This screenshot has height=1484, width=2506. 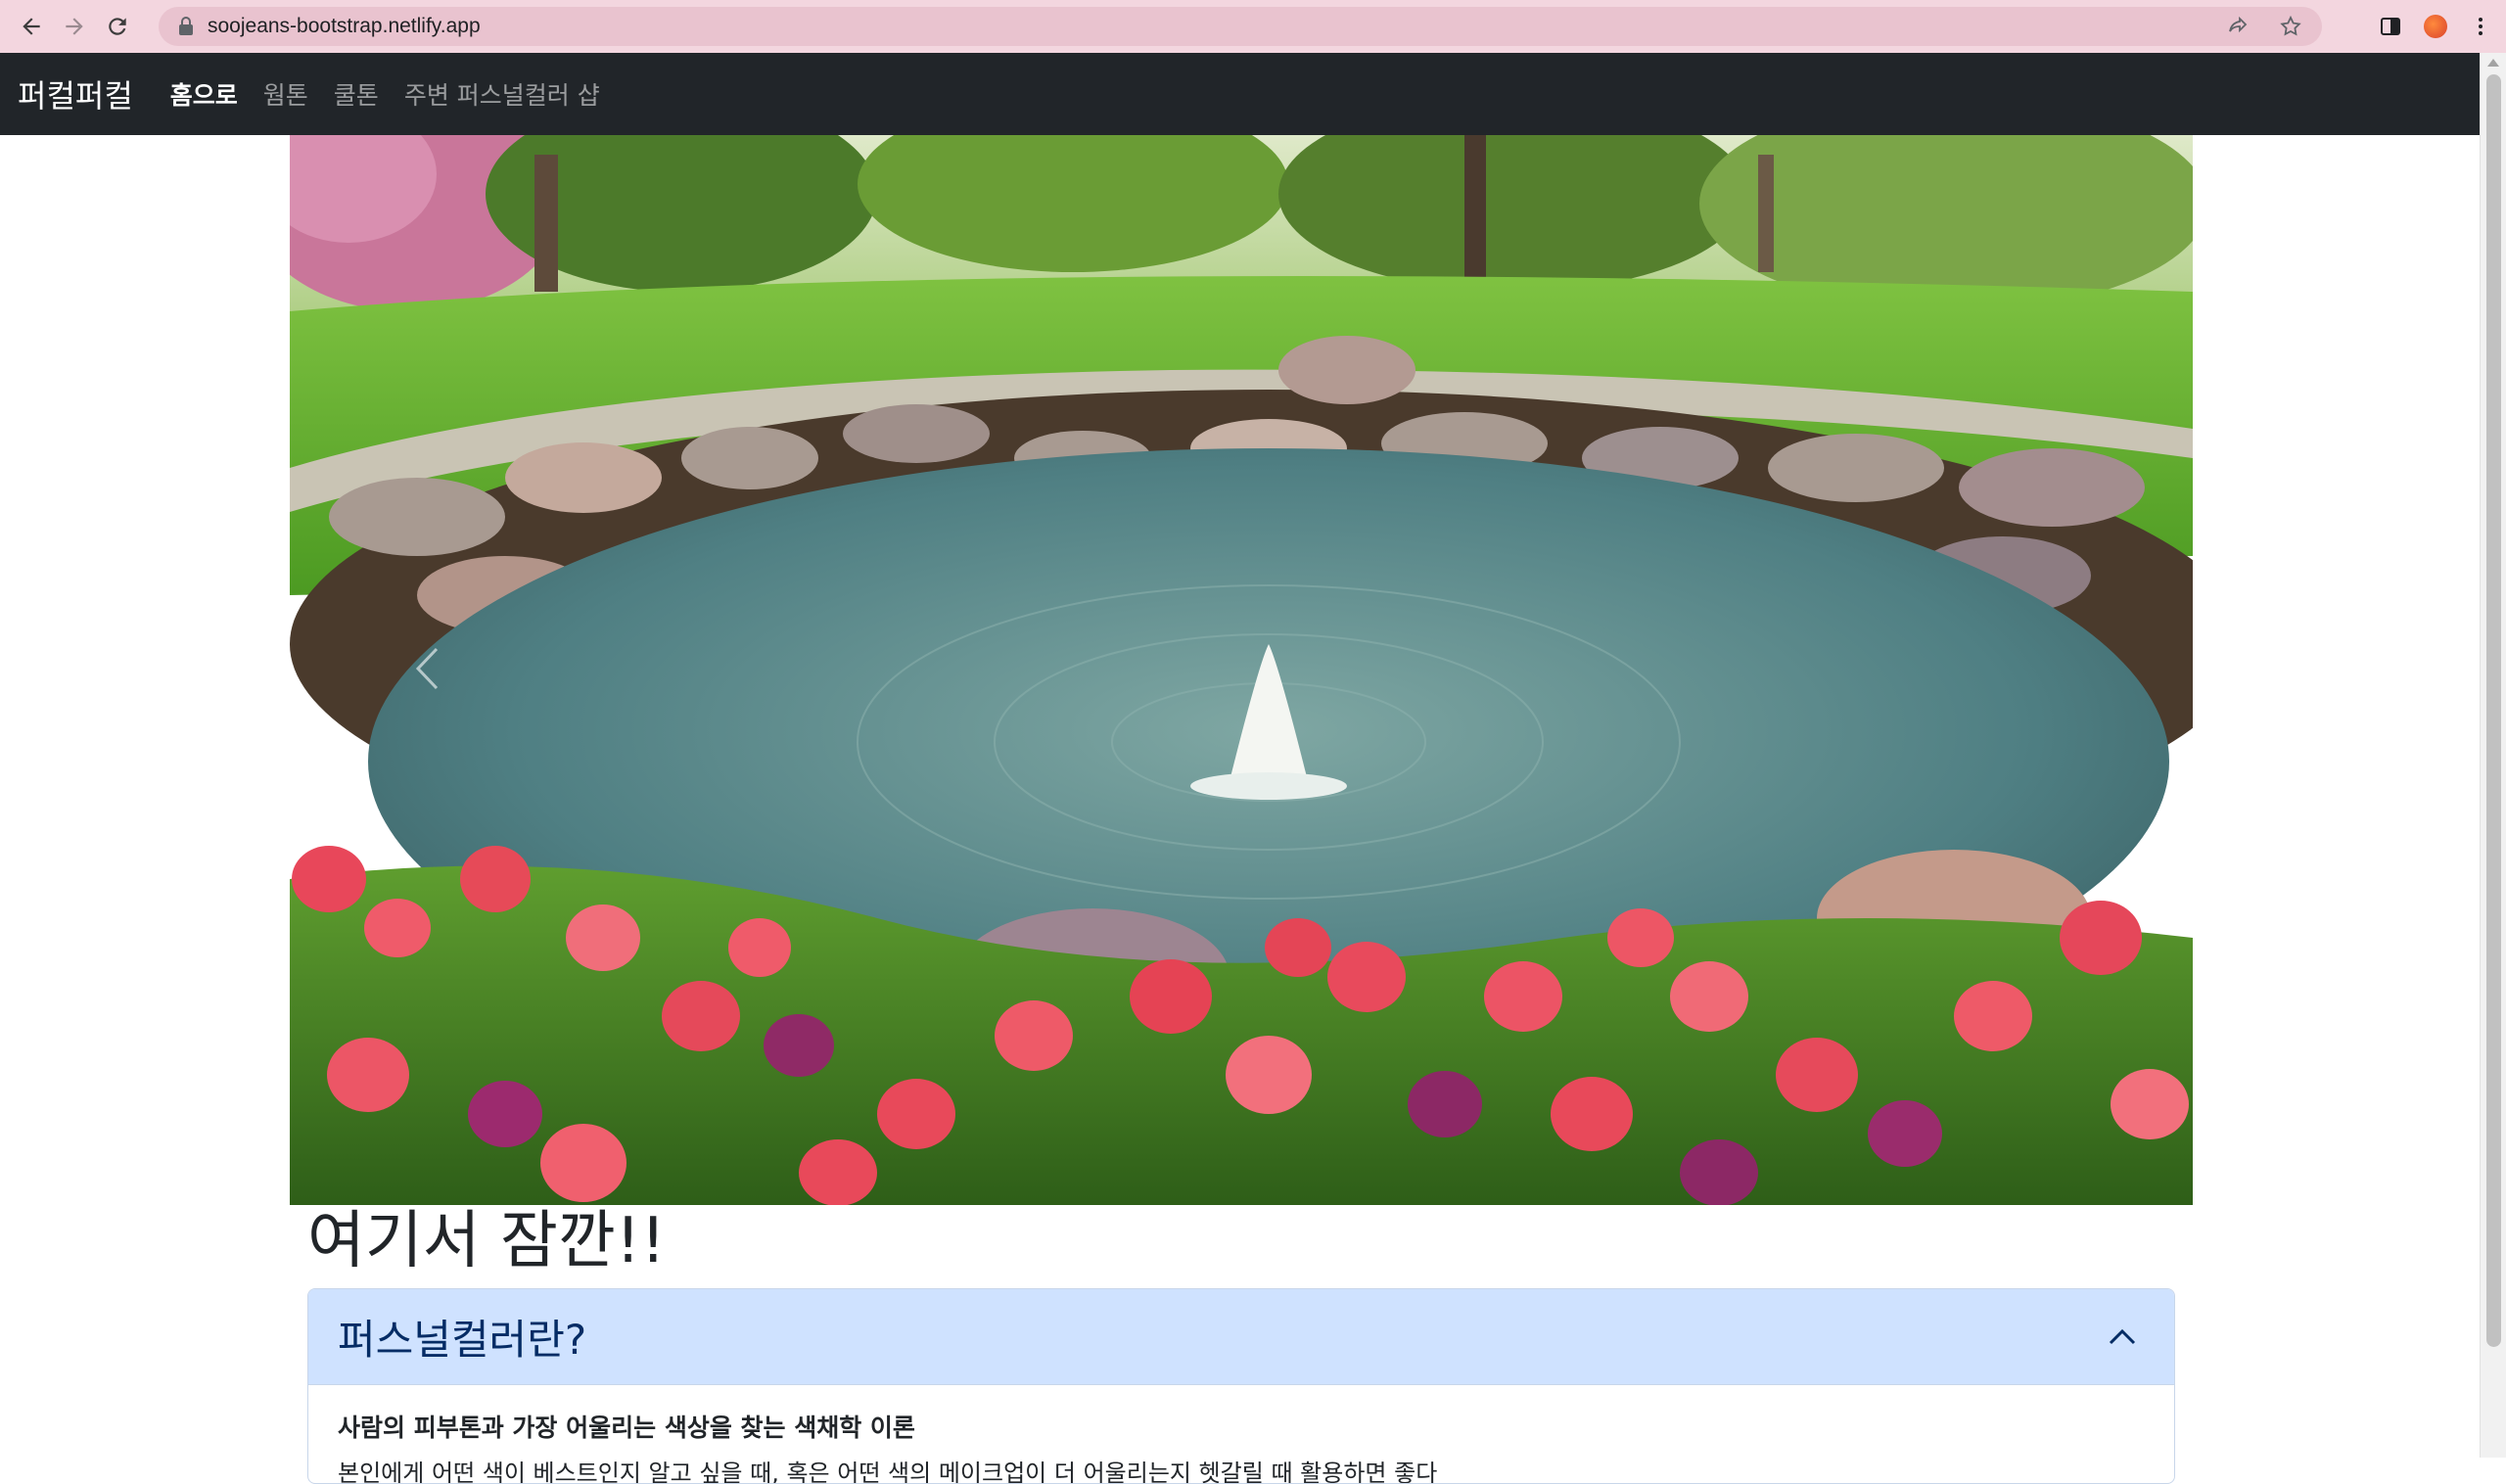 What do you see at coordinates (462, 1340) in the screenshot?
I see `accordion-title: 퍼스널컬러란?` at bounding box center [462, 1340].